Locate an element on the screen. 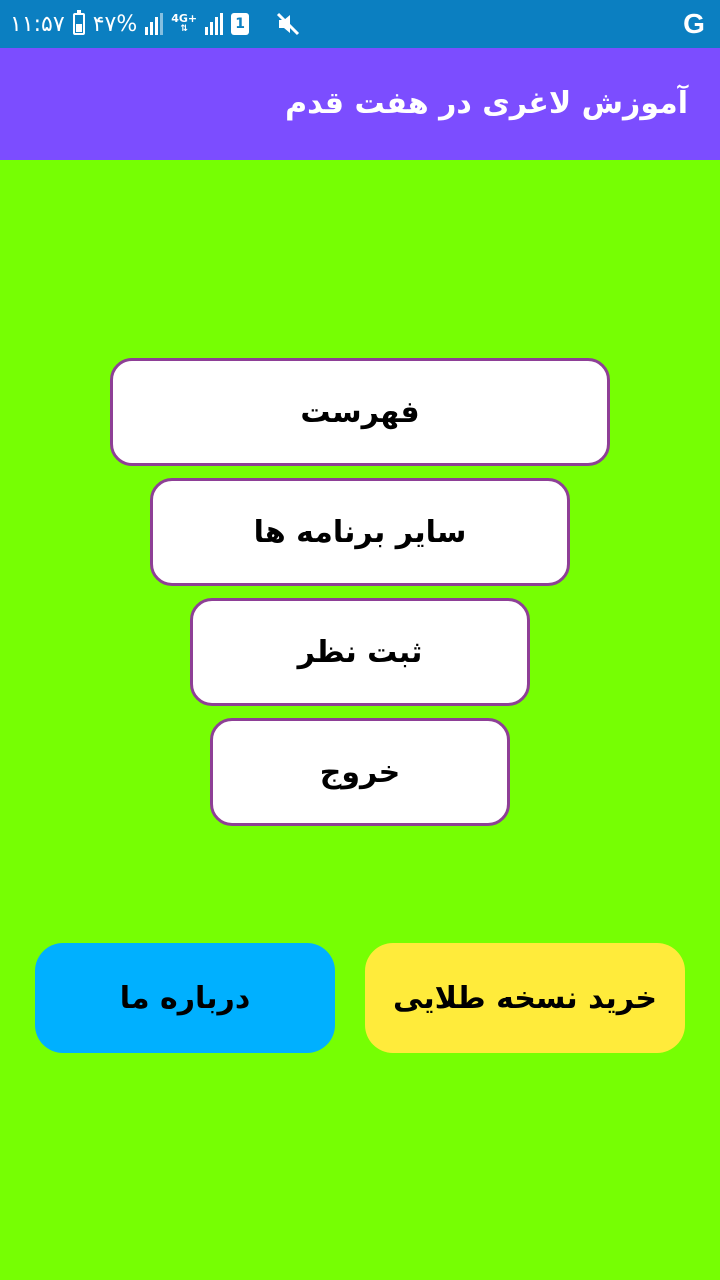 Image resolution: width=720 pixels, height=1280 pixels. status-bar: ۱۱:۵۷ ۴۷% 4G+ ⇅ 1 G is located at coordinates (360, 24).